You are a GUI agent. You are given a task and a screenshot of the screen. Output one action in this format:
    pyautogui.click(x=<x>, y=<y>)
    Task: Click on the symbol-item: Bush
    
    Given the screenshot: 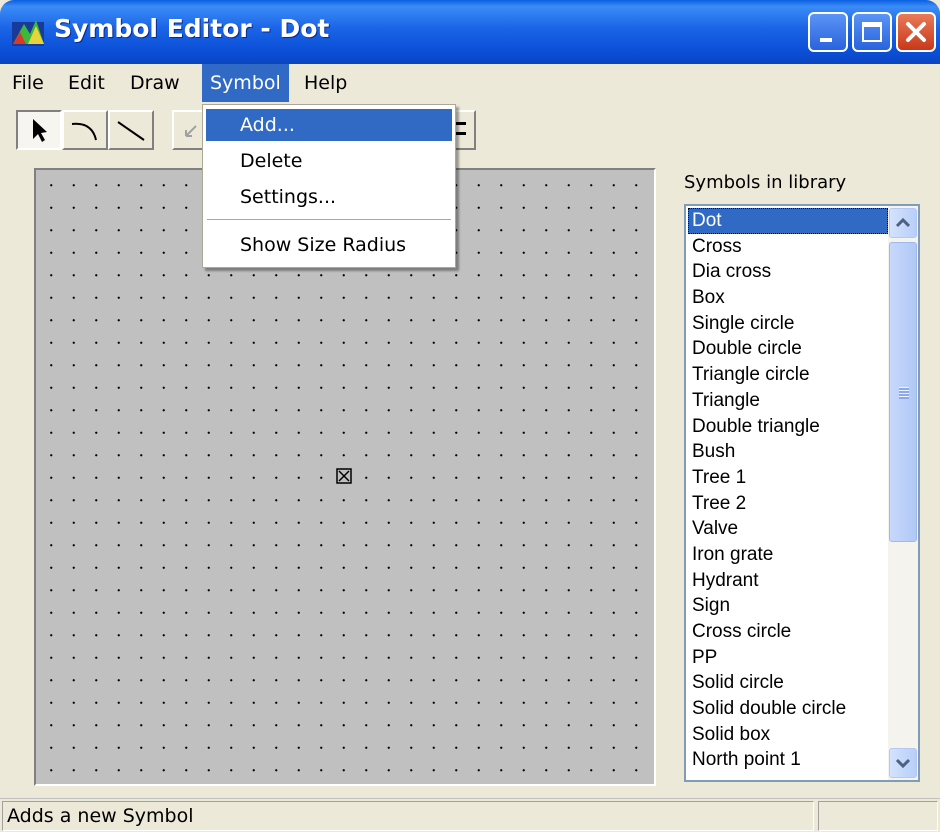 What is the action you would take?
    pyautogui.click(x=788, y=452)
    